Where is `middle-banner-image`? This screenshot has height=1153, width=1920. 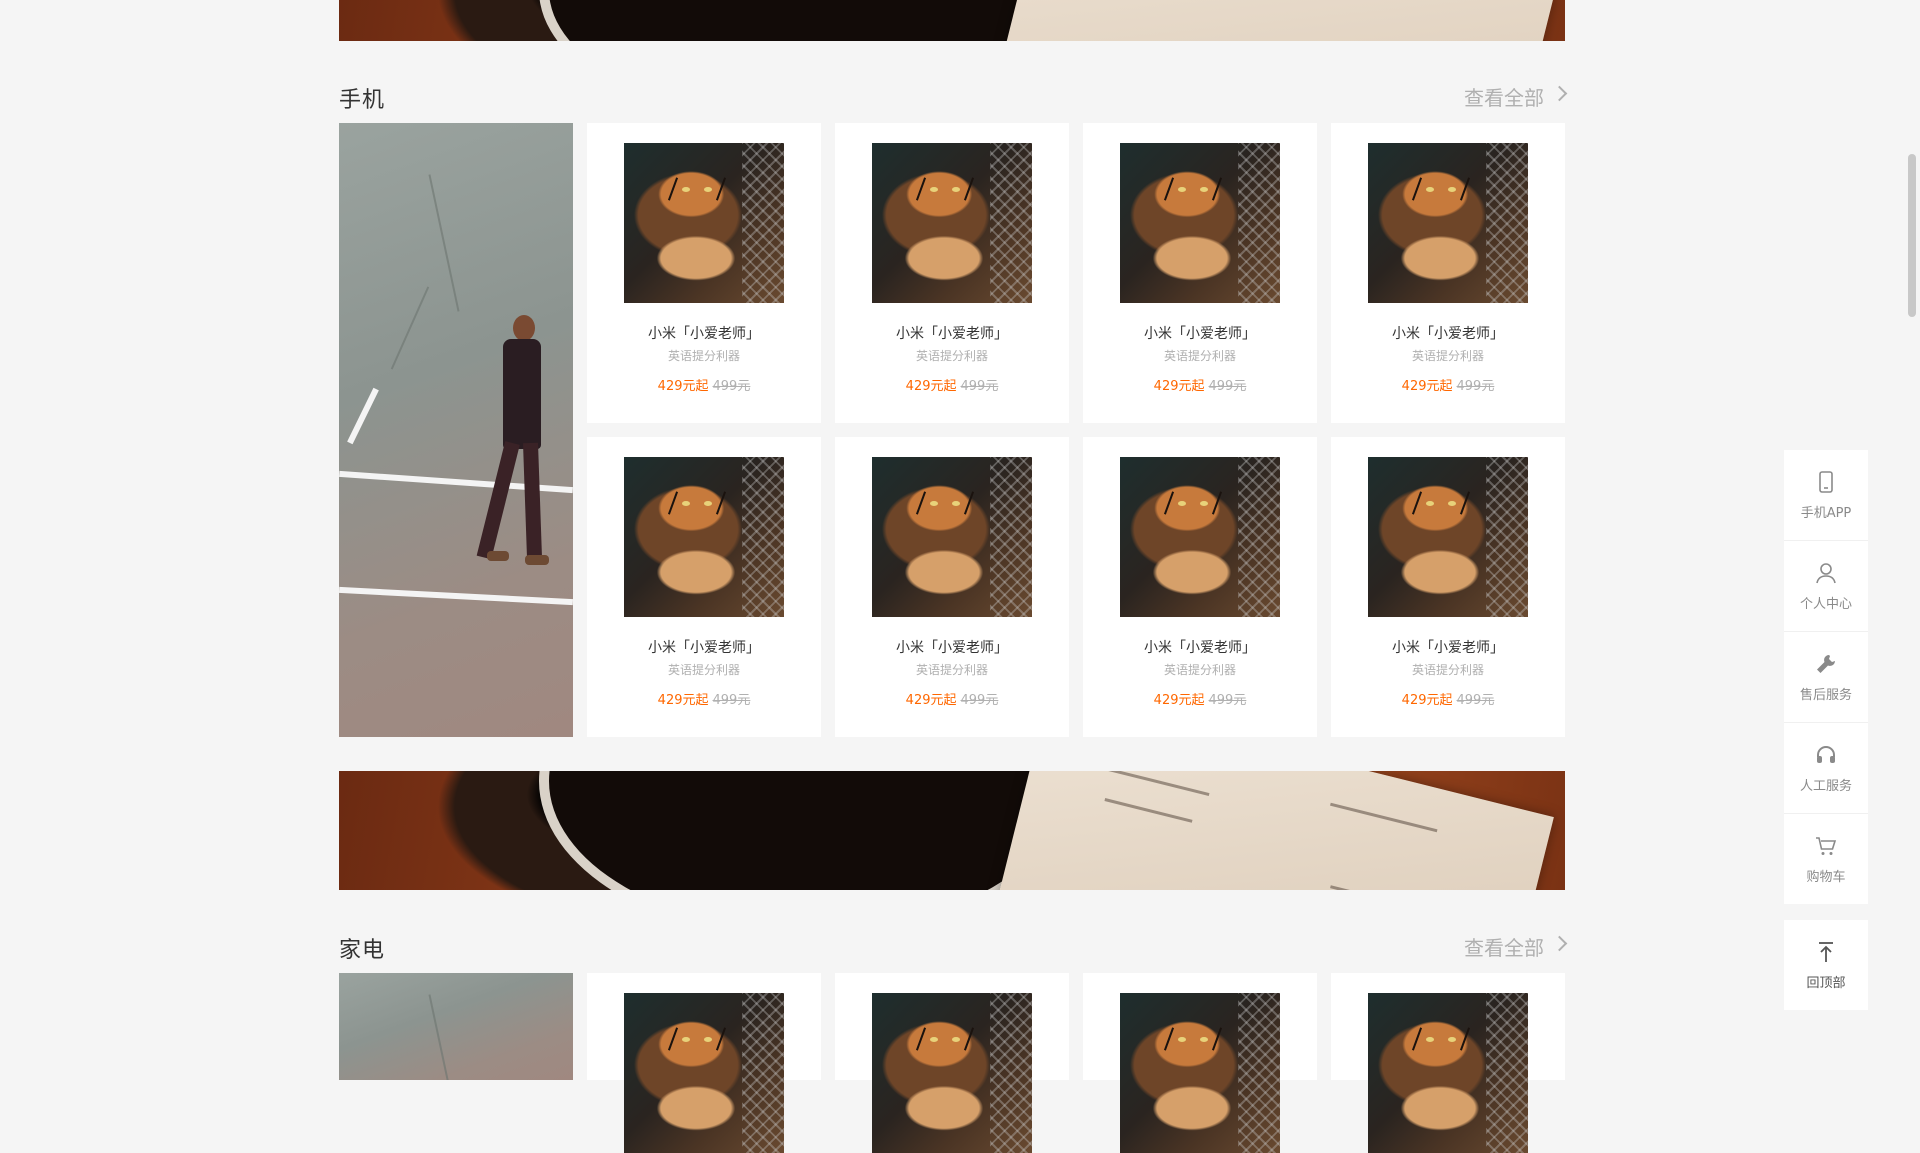
middle-banner-image is located at coordinates (952, 830).